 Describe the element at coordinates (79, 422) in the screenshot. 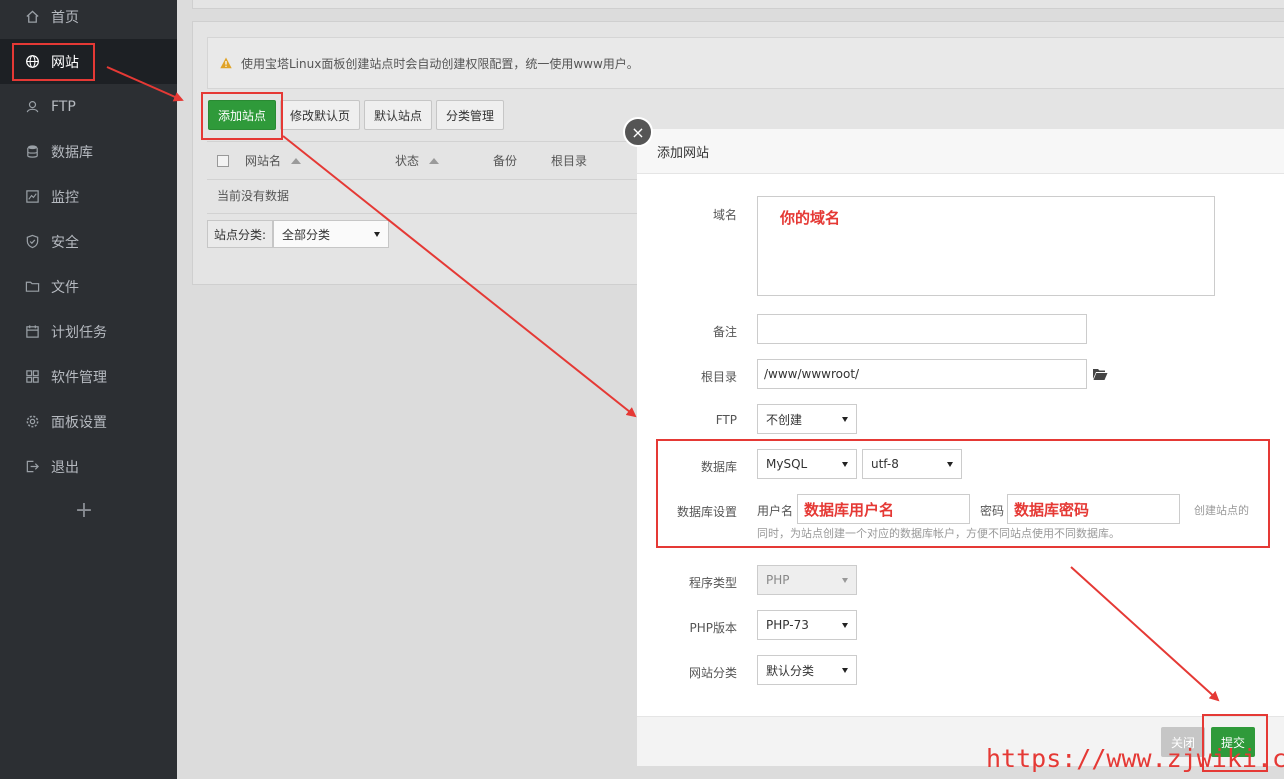

I see `sidebar-item-label: 面板设置` at that location.